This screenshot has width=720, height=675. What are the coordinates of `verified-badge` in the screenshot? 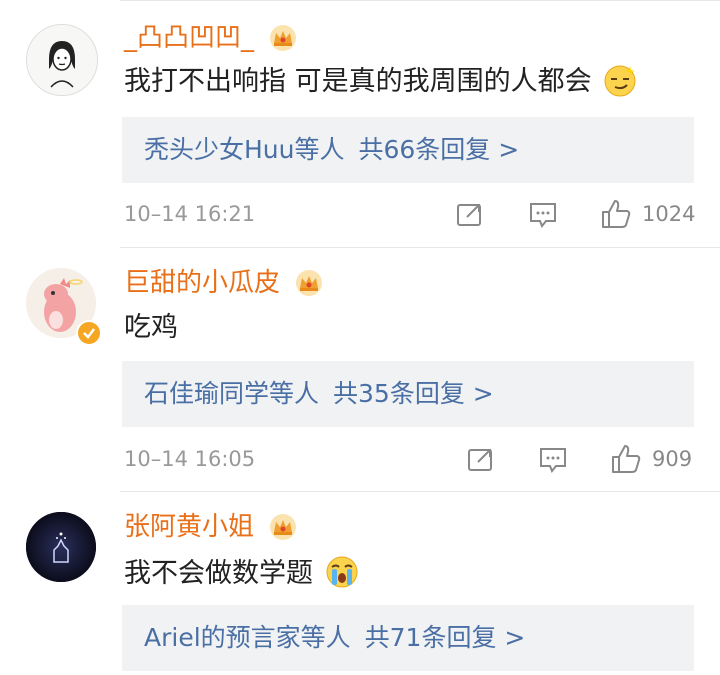 It's located at (89, 333).